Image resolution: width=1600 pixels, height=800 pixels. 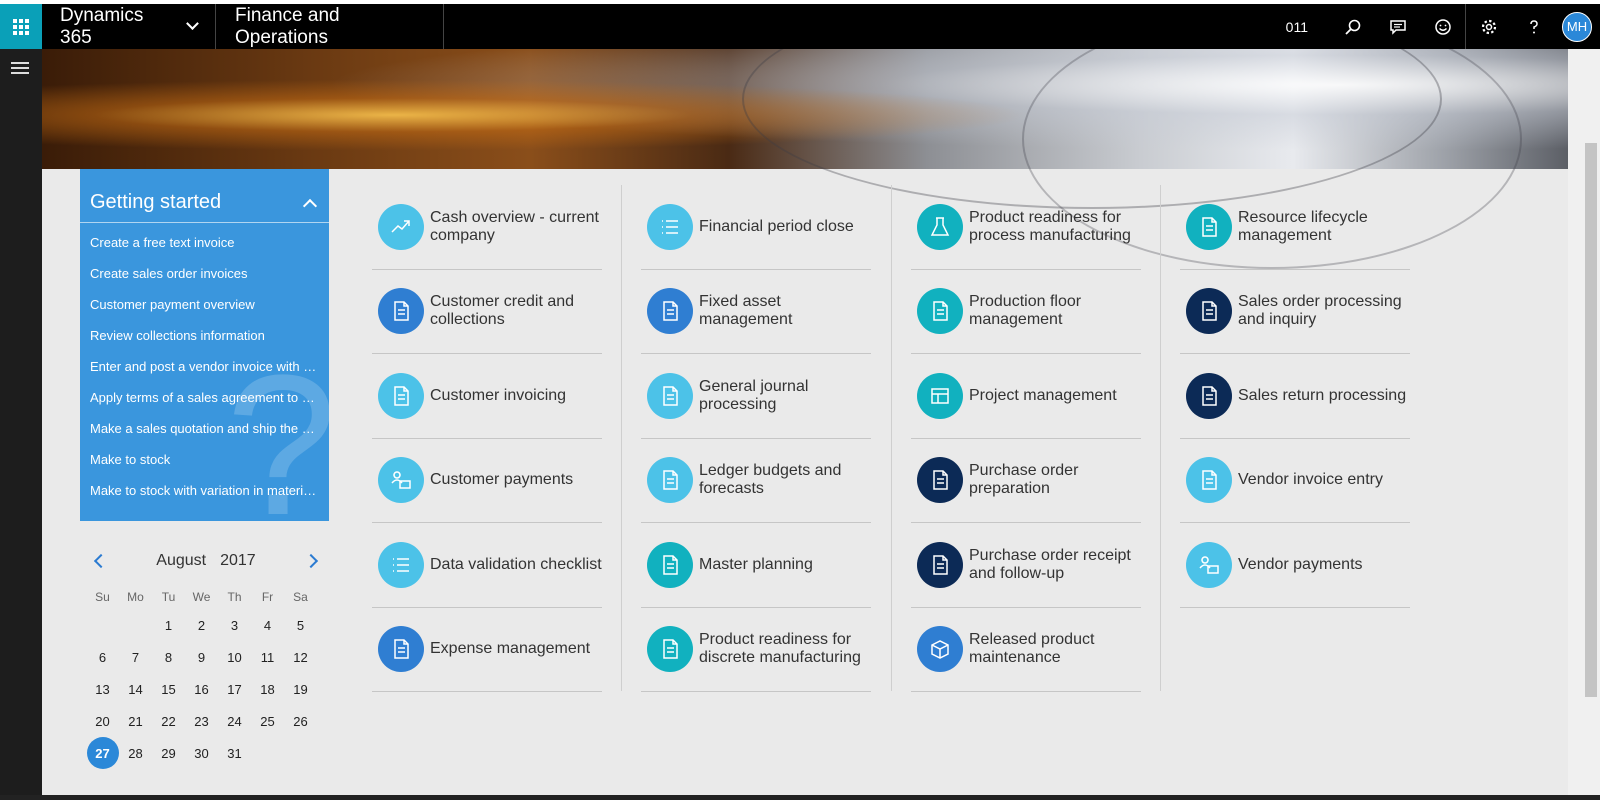 I want to click on vendor-invoice-icon, so click(x=1209, y=480).